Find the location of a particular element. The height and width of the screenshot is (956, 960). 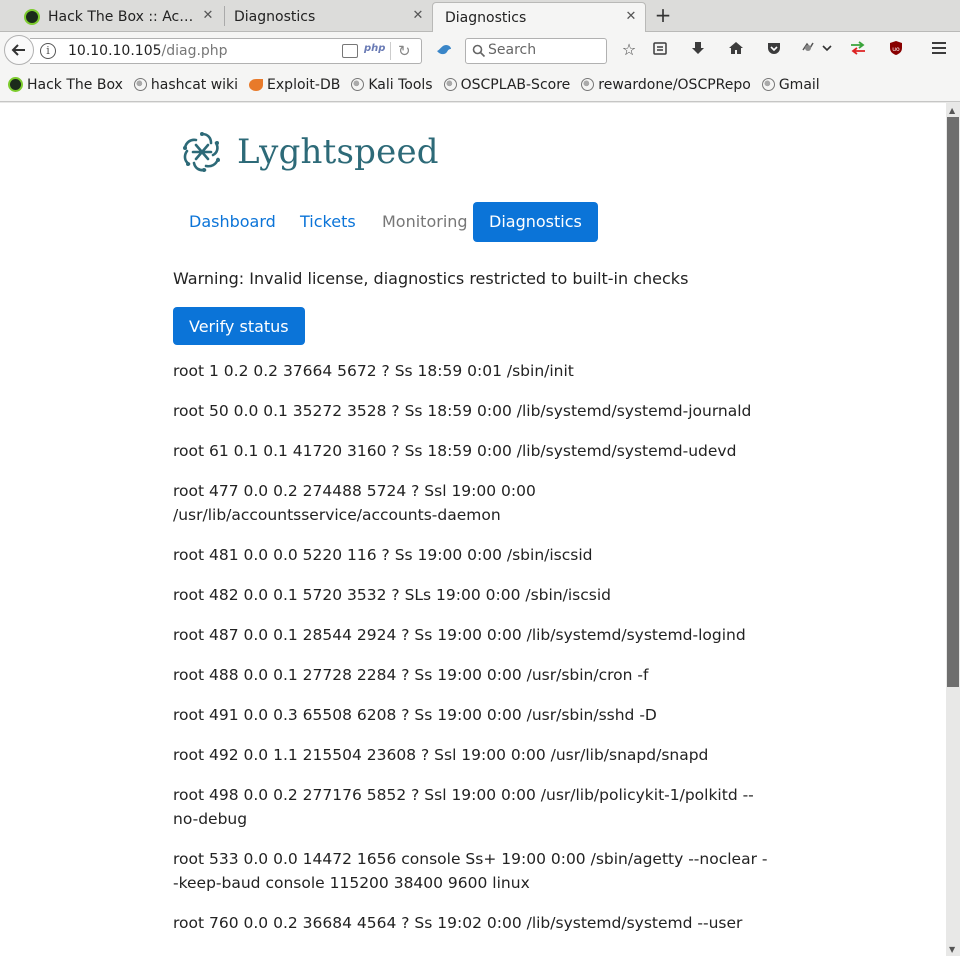

tab-diagnostics-1: Diagnostics ✕ is located at coordinates (327, 17).